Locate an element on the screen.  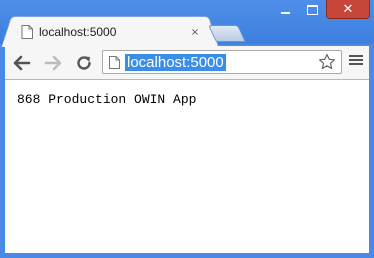
close-window-button: ✕ is located at coordinates (348, 9).